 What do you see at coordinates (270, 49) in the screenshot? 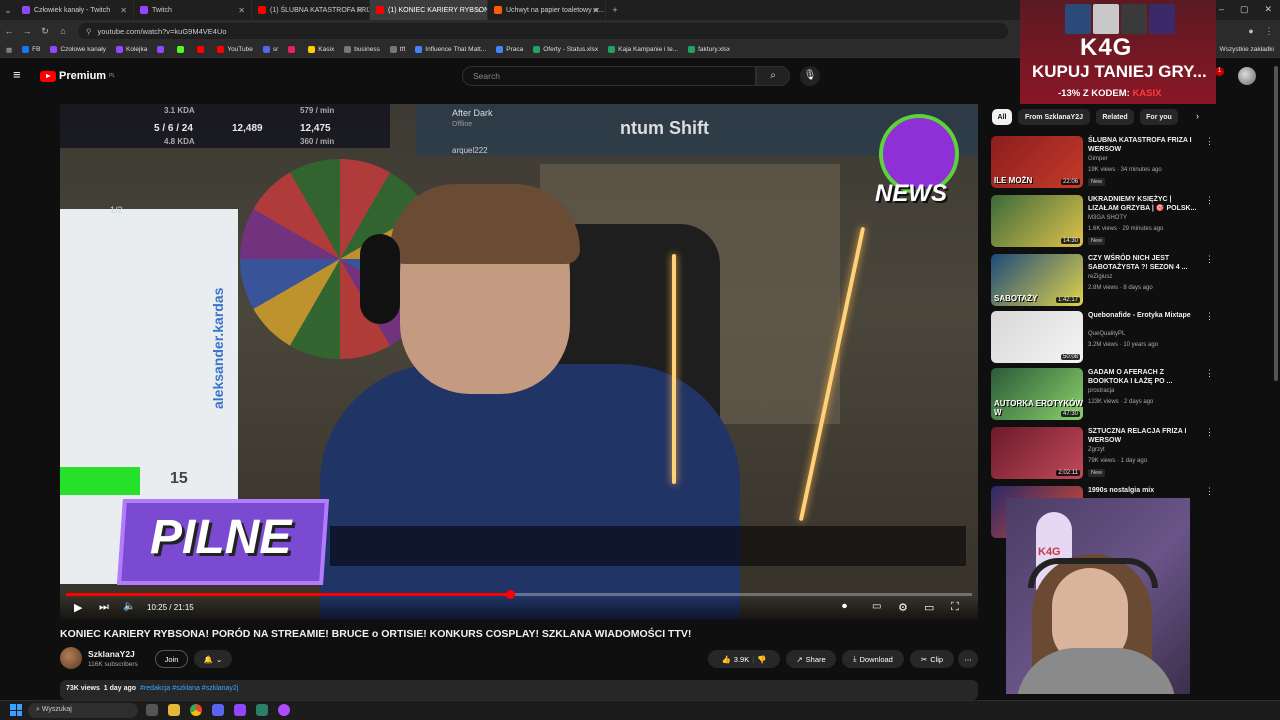
I see `bookmark-item: sr` at bounding box center [270, 49].